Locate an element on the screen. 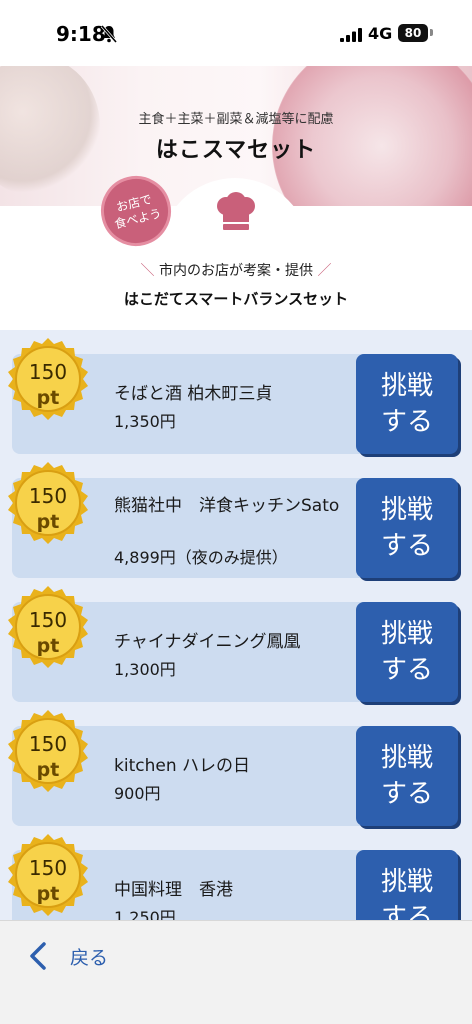 This screenshot has width=472, height=1024. bell-muted-icon is located at coordinates (109, 34).